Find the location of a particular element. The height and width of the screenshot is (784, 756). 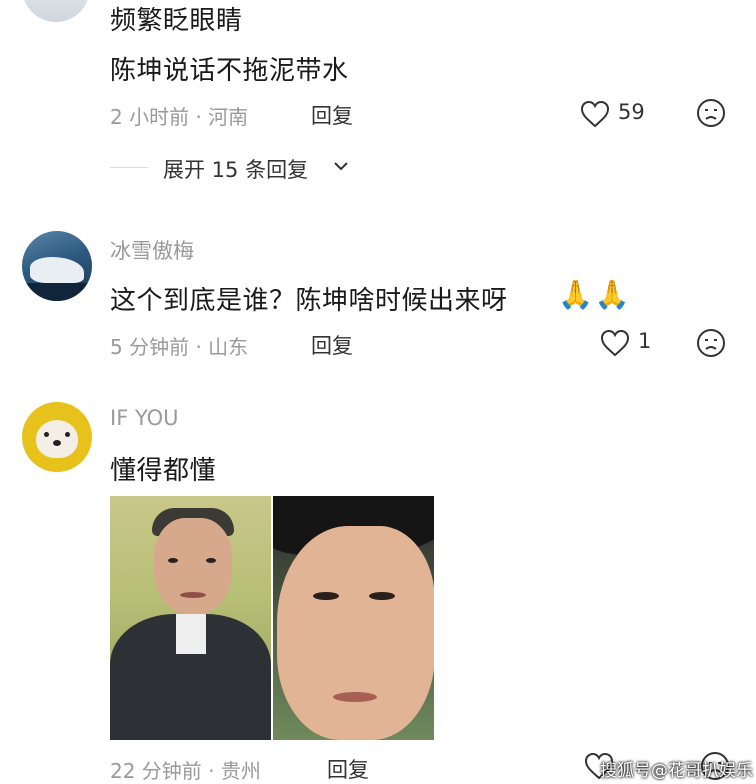

comment-1-time-location: 2 小时前 · 河南 is located at coordinates (179, 117).